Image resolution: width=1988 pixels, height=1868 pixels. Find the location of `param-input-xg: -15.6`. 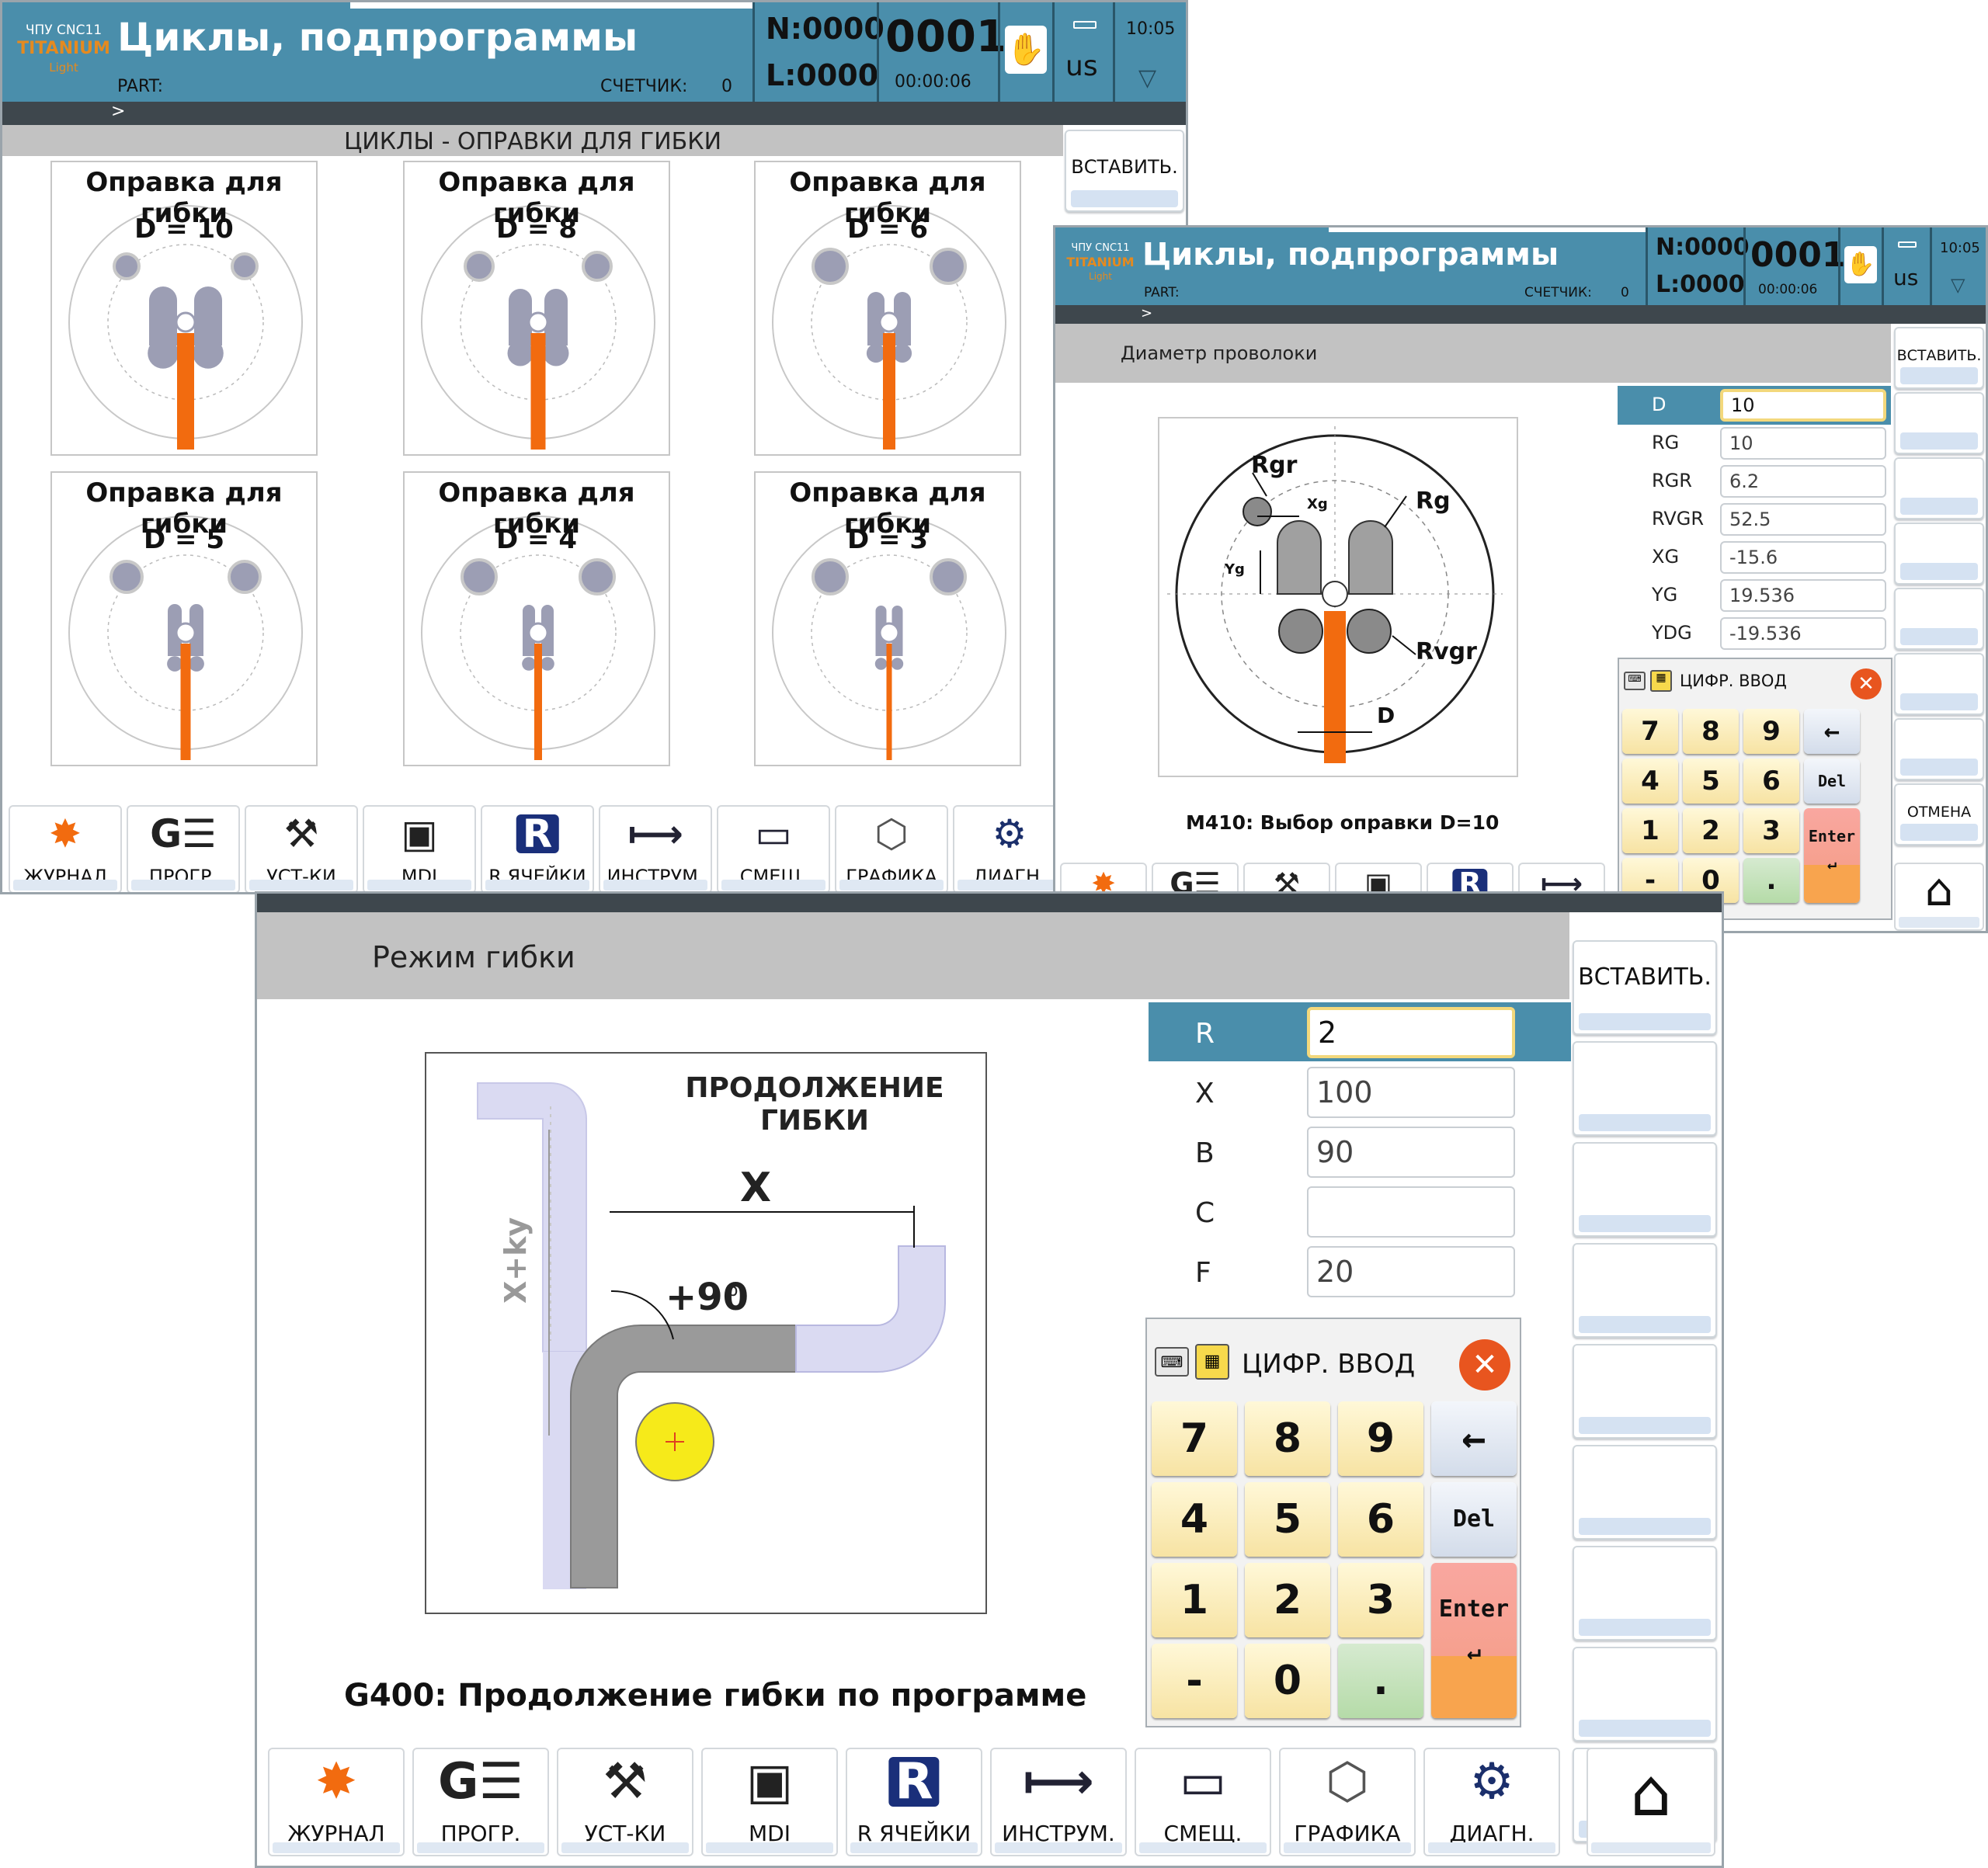

param-input-xg: -15.6 is located at coordinates (1803, 557).